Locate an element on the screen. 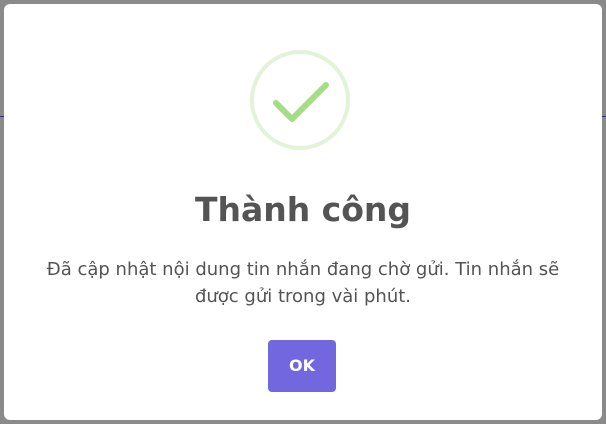  dialog-title: Thành công is located at coordinates (303, 209).